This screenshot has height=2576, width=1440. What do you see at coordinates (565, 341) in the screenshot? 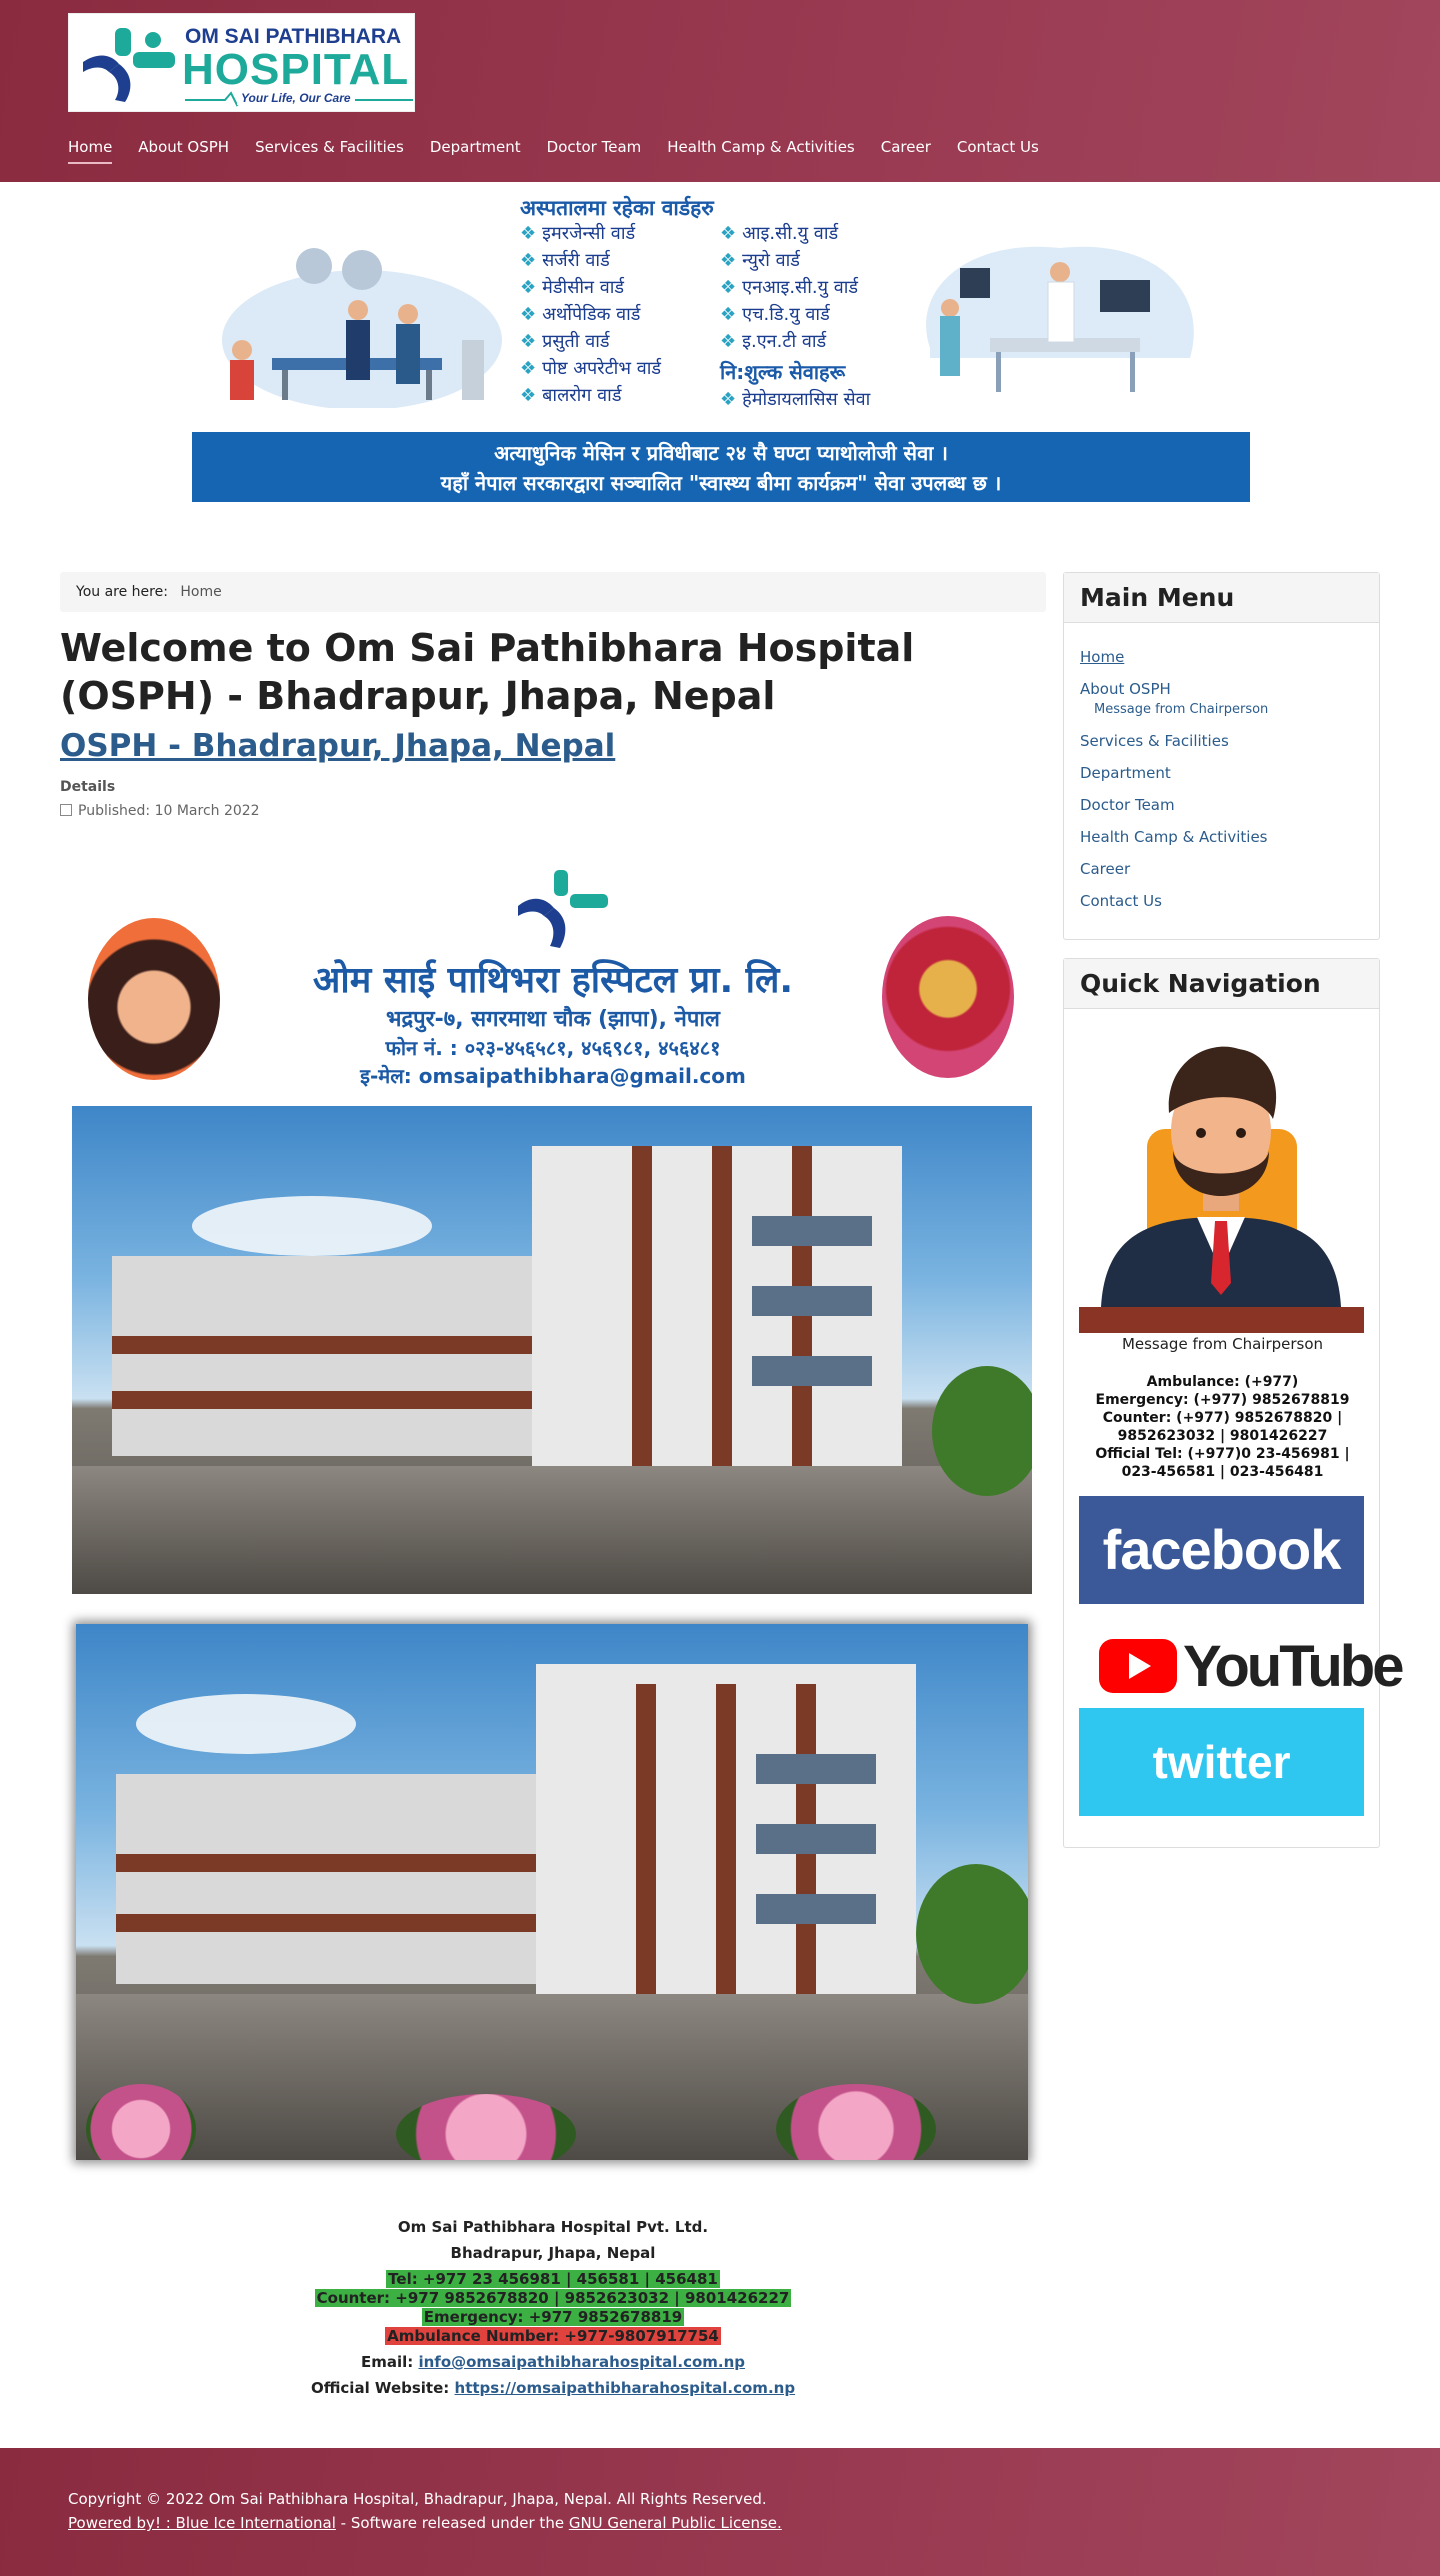
I see `ward-item: ❖ प्रसुती वार्ड` at bounding box center [565, 341].